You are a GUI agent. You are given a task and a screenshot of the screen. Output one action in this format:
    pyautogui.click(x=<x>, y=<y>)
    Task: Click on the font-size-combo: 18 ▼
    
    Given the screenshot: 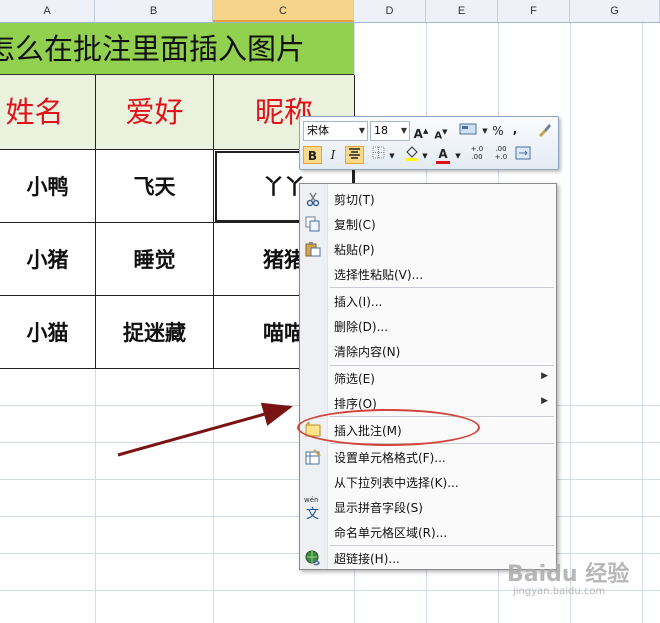 What is the action you would take?
    pyautogui.click(x=390, y=131)
    